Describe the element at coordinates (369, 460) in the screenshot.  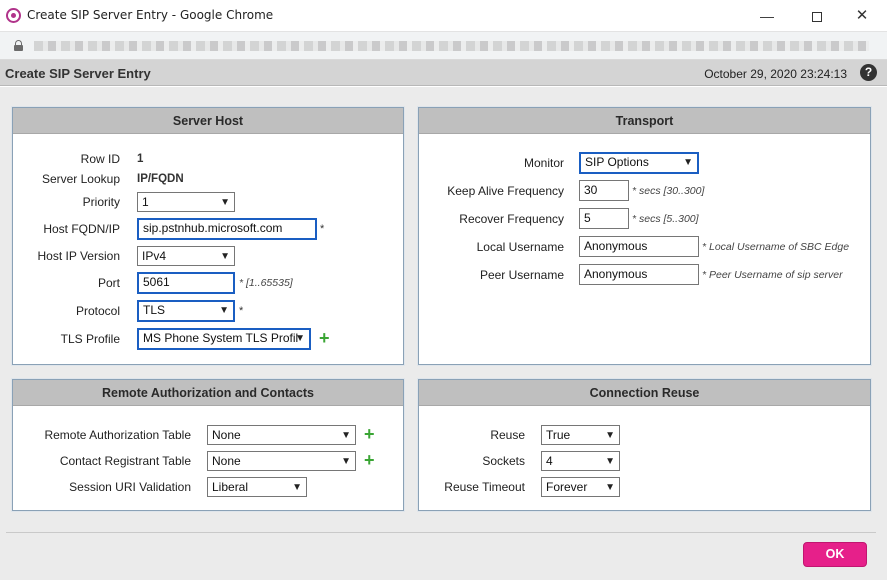
I see `add-contact-registrant-icon: +` at that location.